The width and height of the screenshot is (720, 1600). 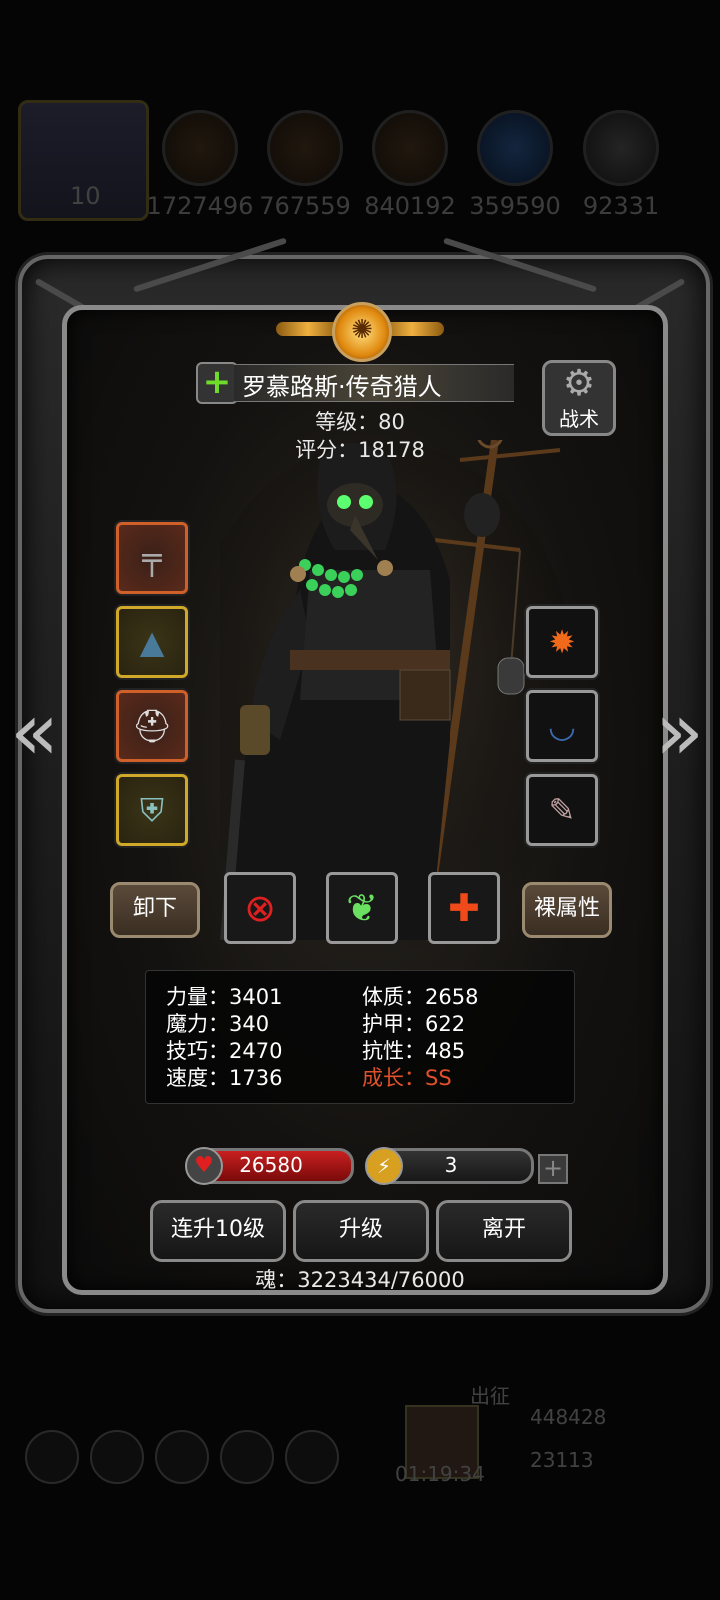 What do you see at coordinates (218, 1231) in the screenshot?
I see `upgrade-10-button: 连升10级` at bounding box center [218, 1231].